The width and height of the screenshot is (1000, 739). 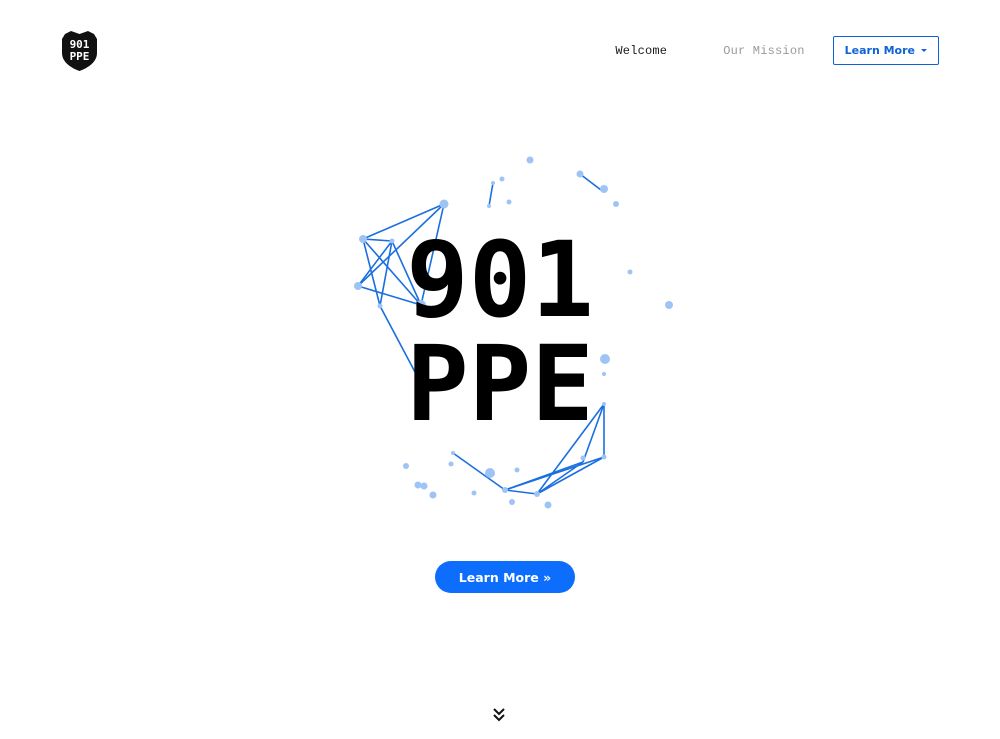 I want to click on logo-text-line2: PPE, so click(x=80, y=56).